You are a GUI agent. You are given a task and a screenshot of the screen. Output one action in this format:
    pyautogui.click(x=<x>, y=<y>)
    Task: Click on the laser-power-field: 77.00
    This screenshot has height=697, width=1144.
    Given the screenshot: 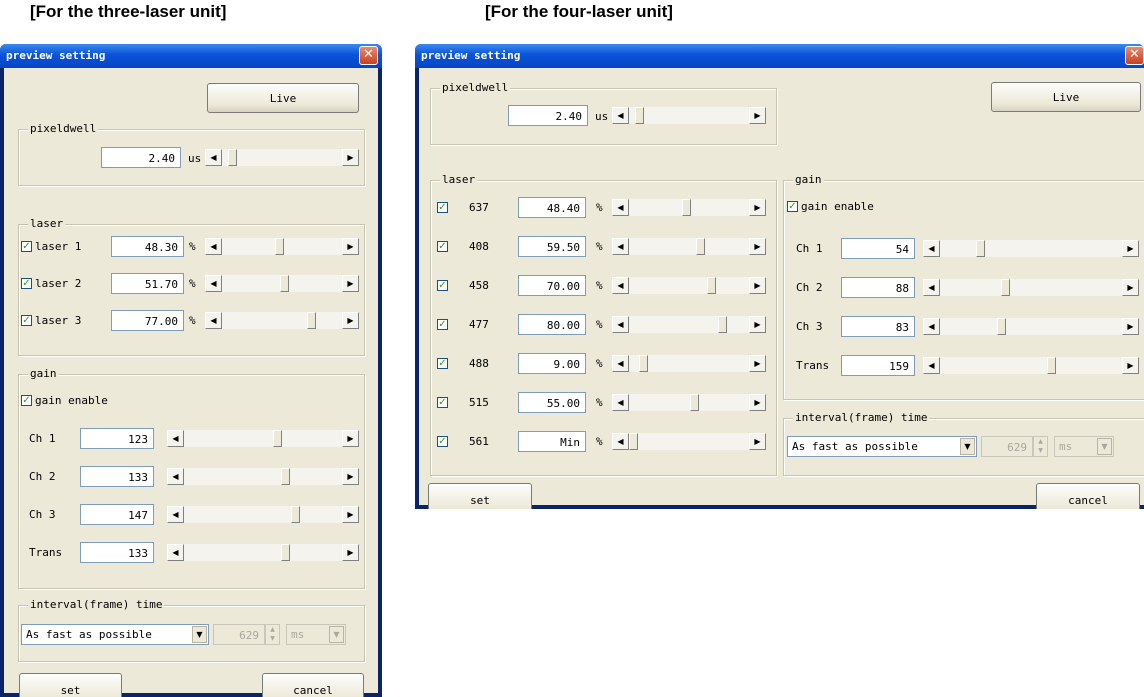 What is the action you would take?
    pyautogui.click(x=147, y=320)
    